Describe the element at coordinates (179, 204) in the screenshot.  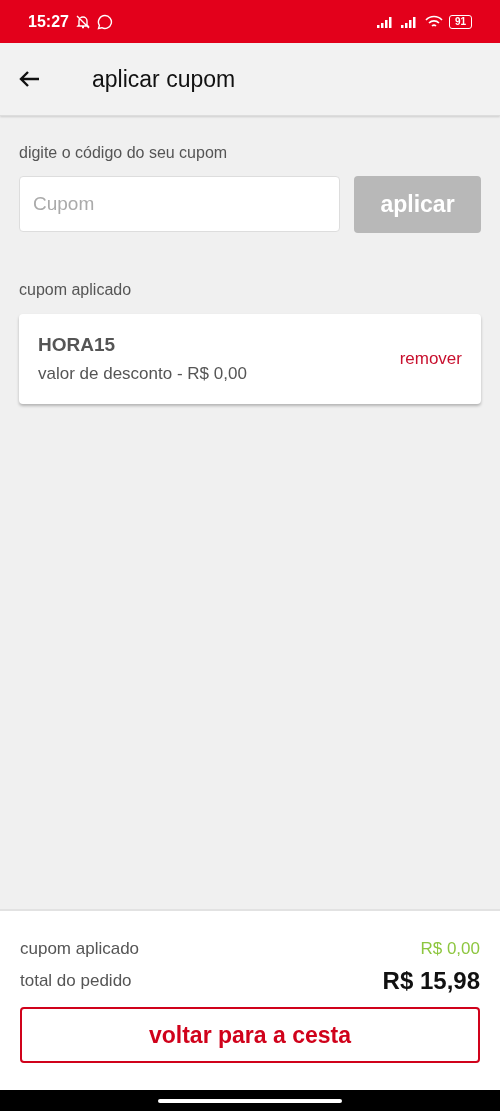
I see `coupon-input-field: Cupom` at that location.